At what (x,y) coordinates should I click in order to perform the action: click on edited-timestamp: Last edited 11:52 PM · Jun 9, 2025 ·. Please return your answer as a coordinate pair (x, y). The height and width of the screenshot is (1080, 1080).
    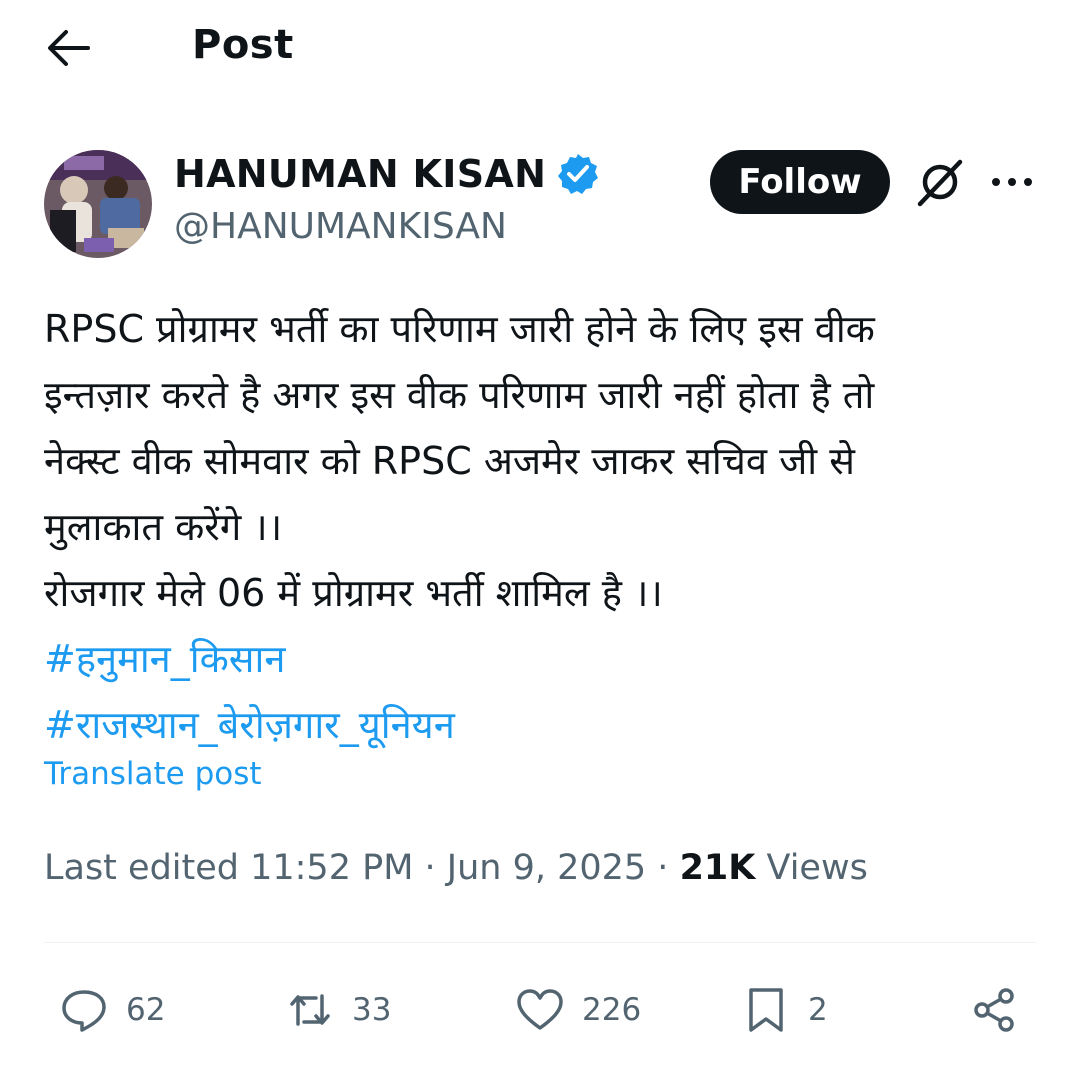
    Looking at the image, I should click on (362, 868).